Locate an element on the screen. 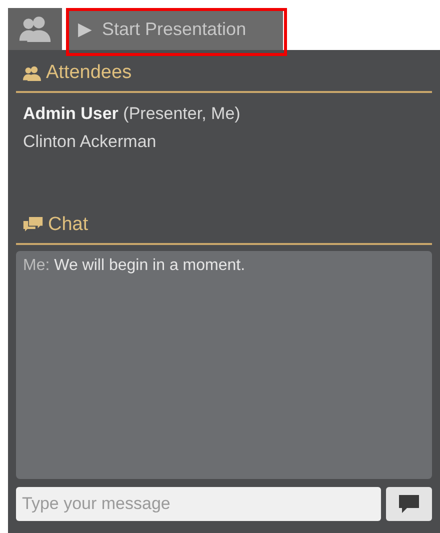 This screenshot has width=440, height=533. start-presentation-button: ▶ Start Presentation is located at coordinates (174, 29).